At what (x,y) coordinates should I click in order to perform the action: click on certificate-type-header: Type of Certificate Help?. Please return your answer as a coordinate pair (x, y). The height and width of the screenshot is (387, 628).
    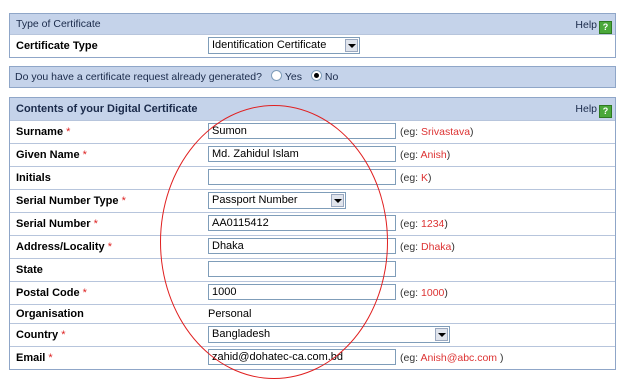
    Looking at the image, I should click on (312, 24).